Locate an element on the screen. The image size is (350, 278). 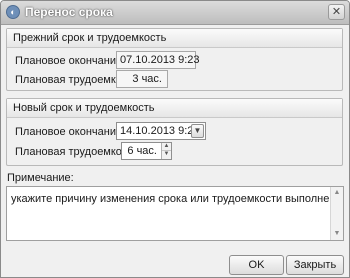
new-end-label: Плановое окончание: is located at coordinates (70, 132).